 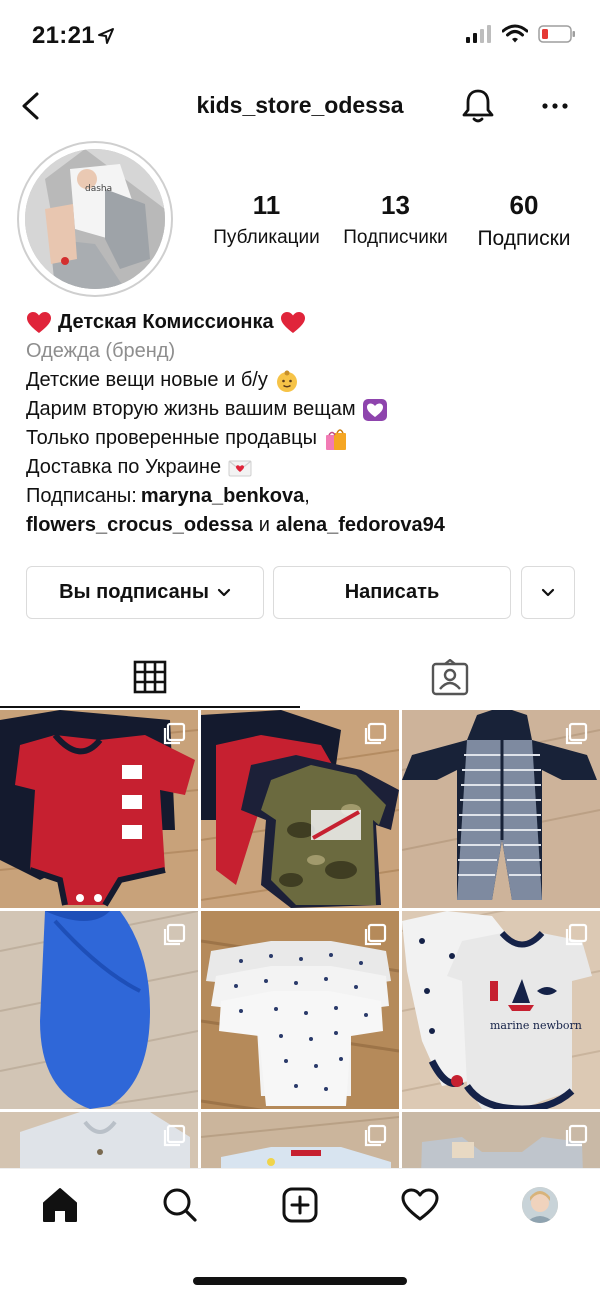 I want to click on bio-line-text: Доставка по Украине, so click(x=124, y=467).